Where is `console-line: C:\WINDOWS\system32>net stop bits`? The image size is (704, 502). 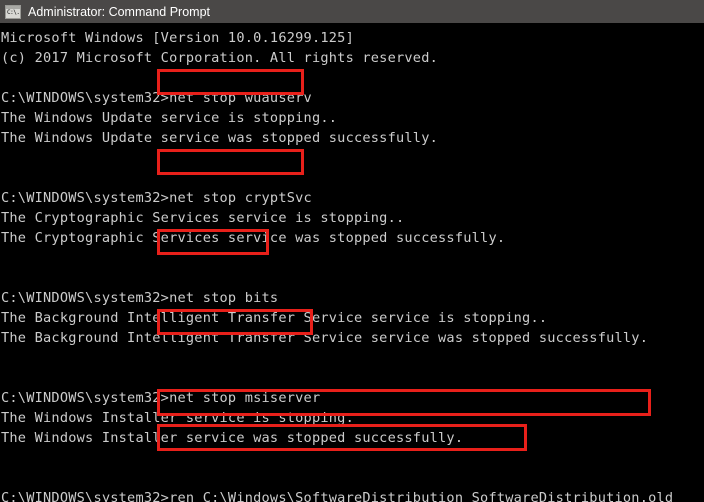 console-line: C:\WINDOWS\system32>net stop bits is located at coordinates (140, 298).